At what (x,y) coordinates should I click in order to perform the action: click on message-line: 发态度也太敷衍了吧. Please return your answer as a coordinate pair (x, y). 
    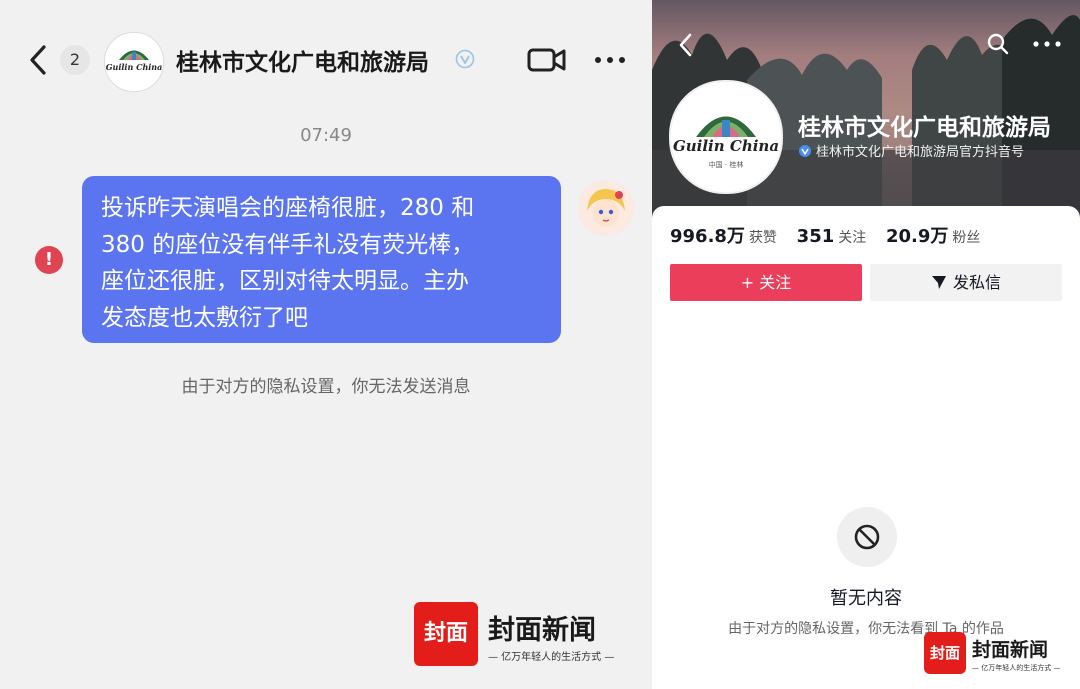
    Looking at the image, I should click on (204, 317).